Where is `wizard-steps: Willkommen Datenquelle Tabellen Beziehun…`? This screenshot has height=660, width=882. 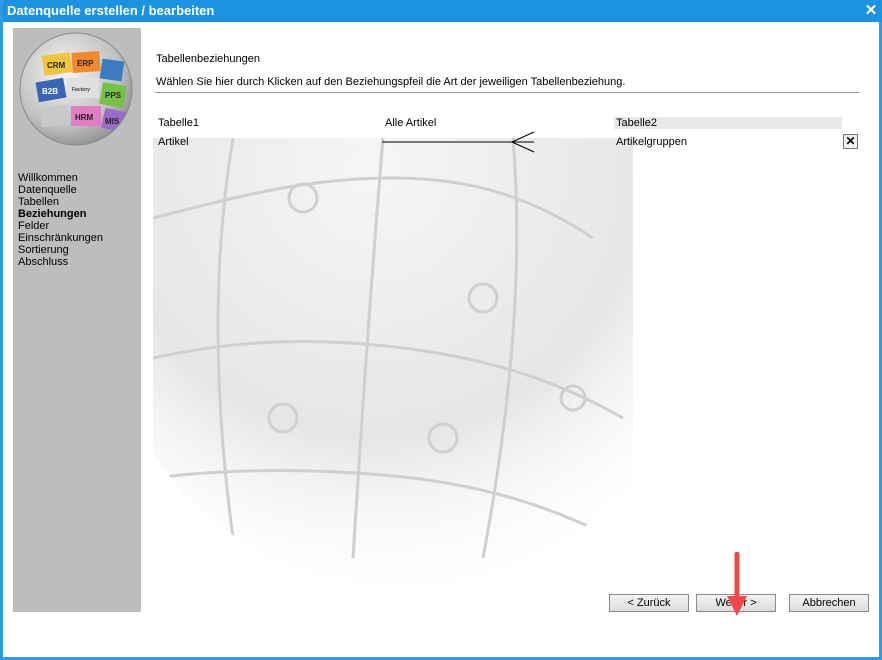
wizard-steps: Willkommen Datenquelle Tabellen Beziehun… is located at coordinates (60, 220).